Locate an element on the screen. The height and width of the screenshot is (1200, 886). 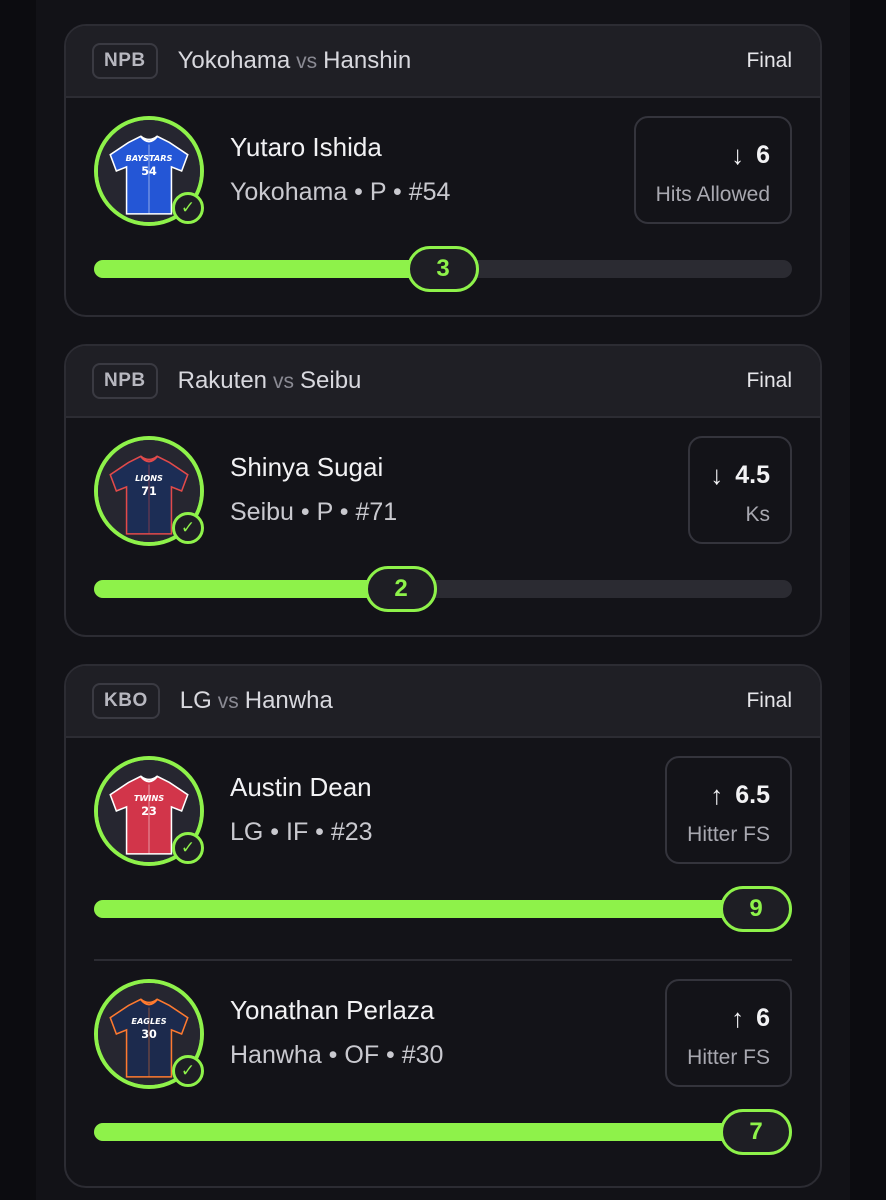
player-avatar: LIONS 71 ✓ is located at coordinates (149, 491).